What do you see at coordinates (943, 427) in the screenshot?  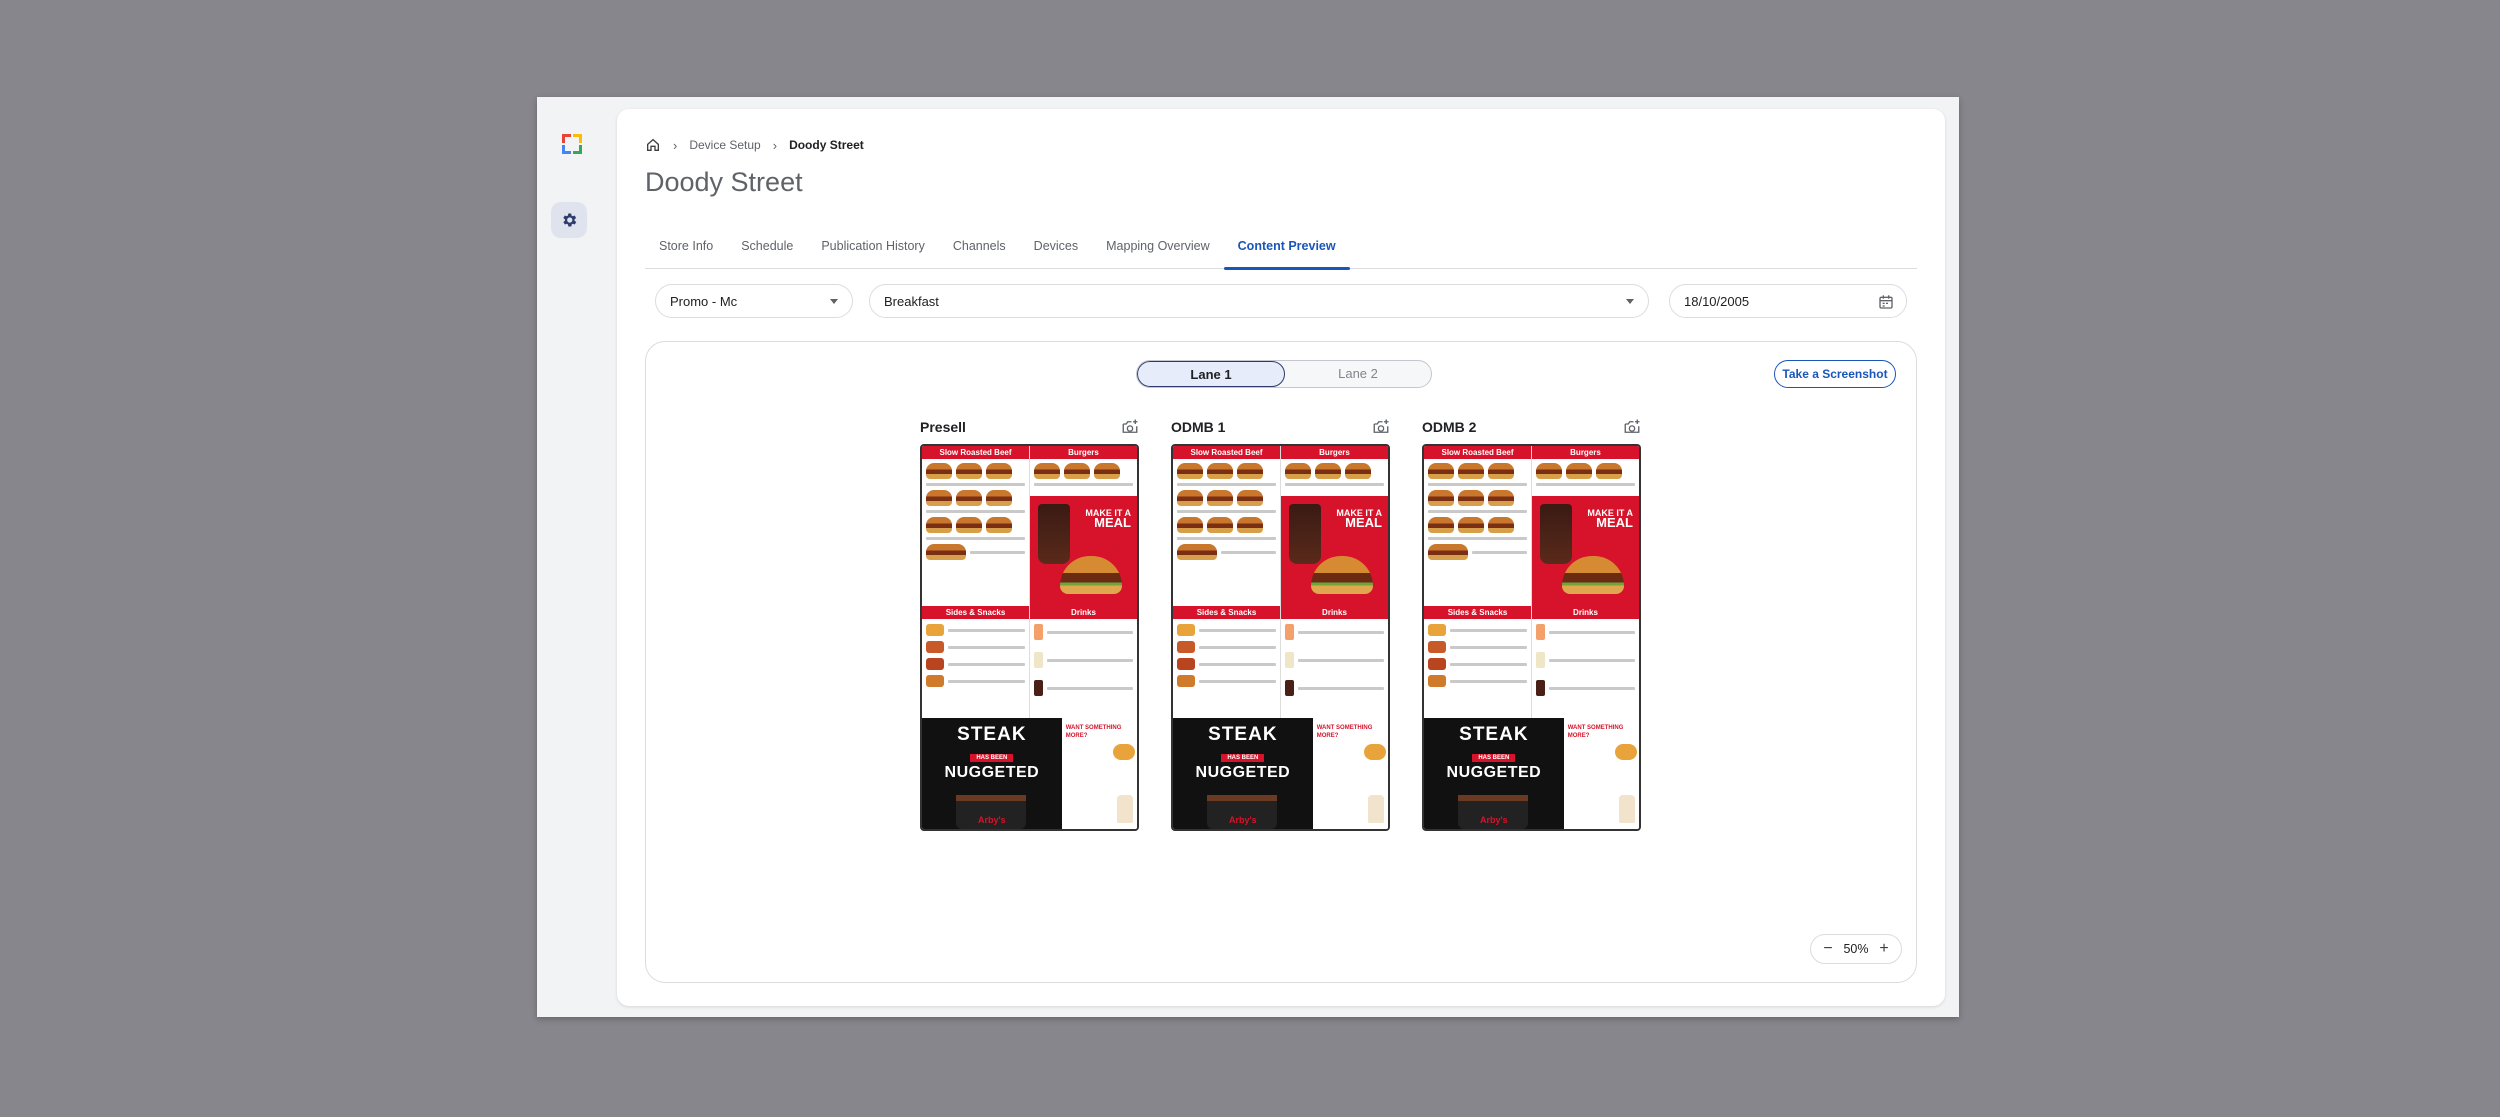 I see `screen-title: Presell` at bounding box center [943, 427].